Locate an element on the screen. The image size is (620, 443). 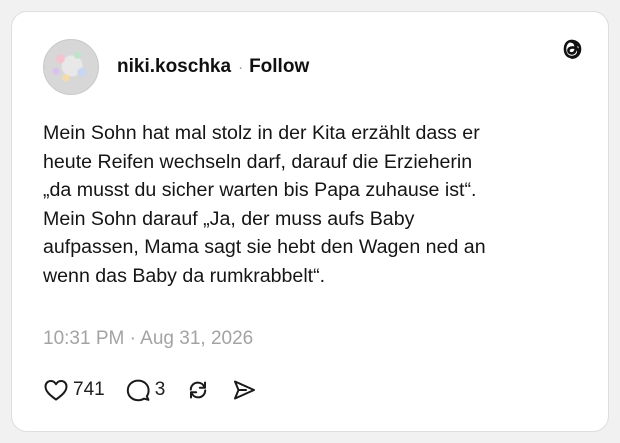
repost-button is located at coordinates (198, 390).